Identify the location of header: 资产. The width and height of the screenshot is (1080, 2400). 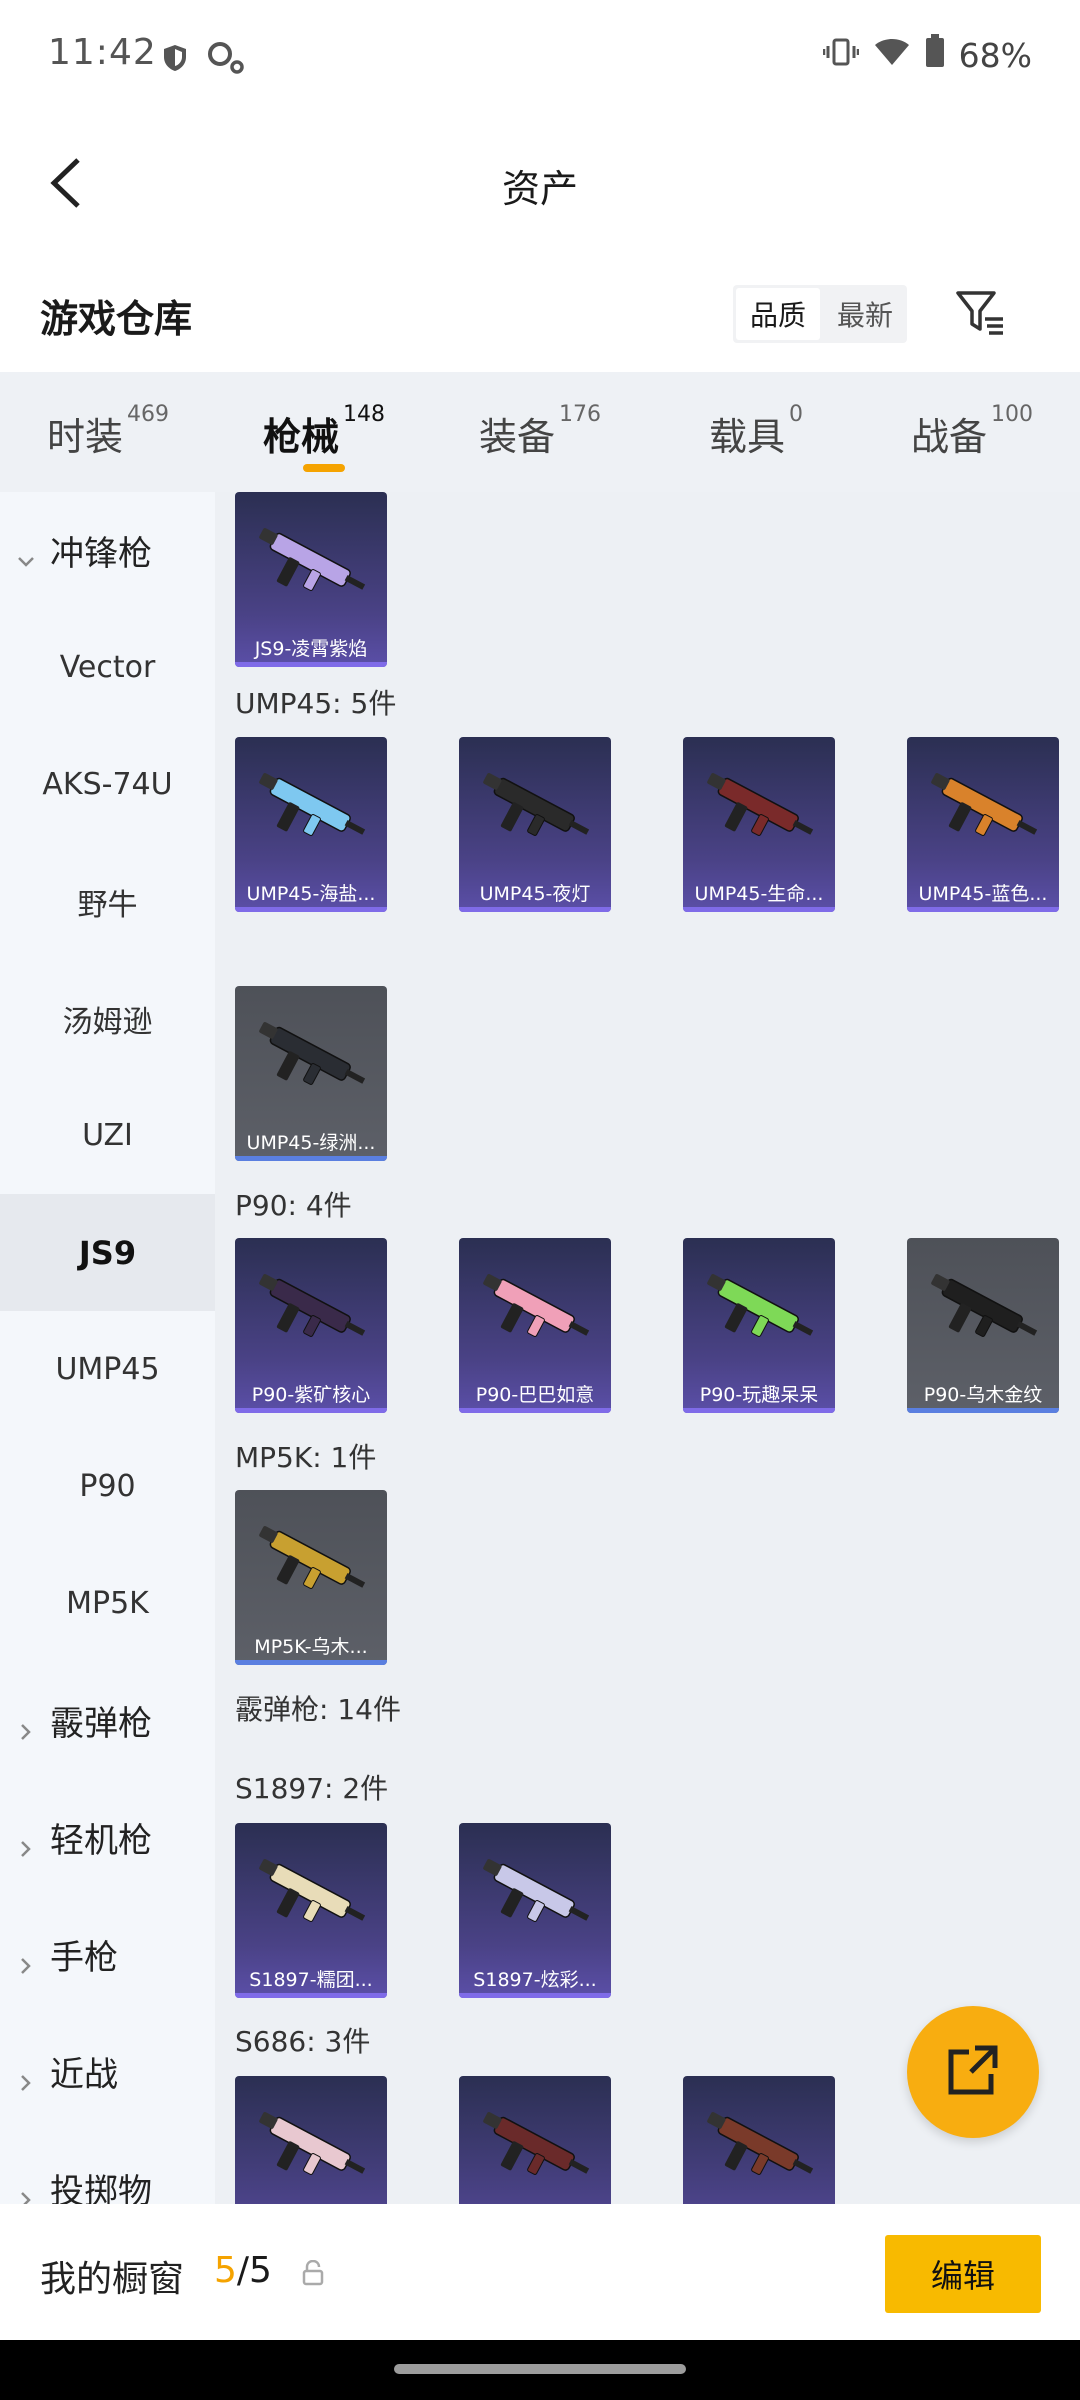
(540, 185).